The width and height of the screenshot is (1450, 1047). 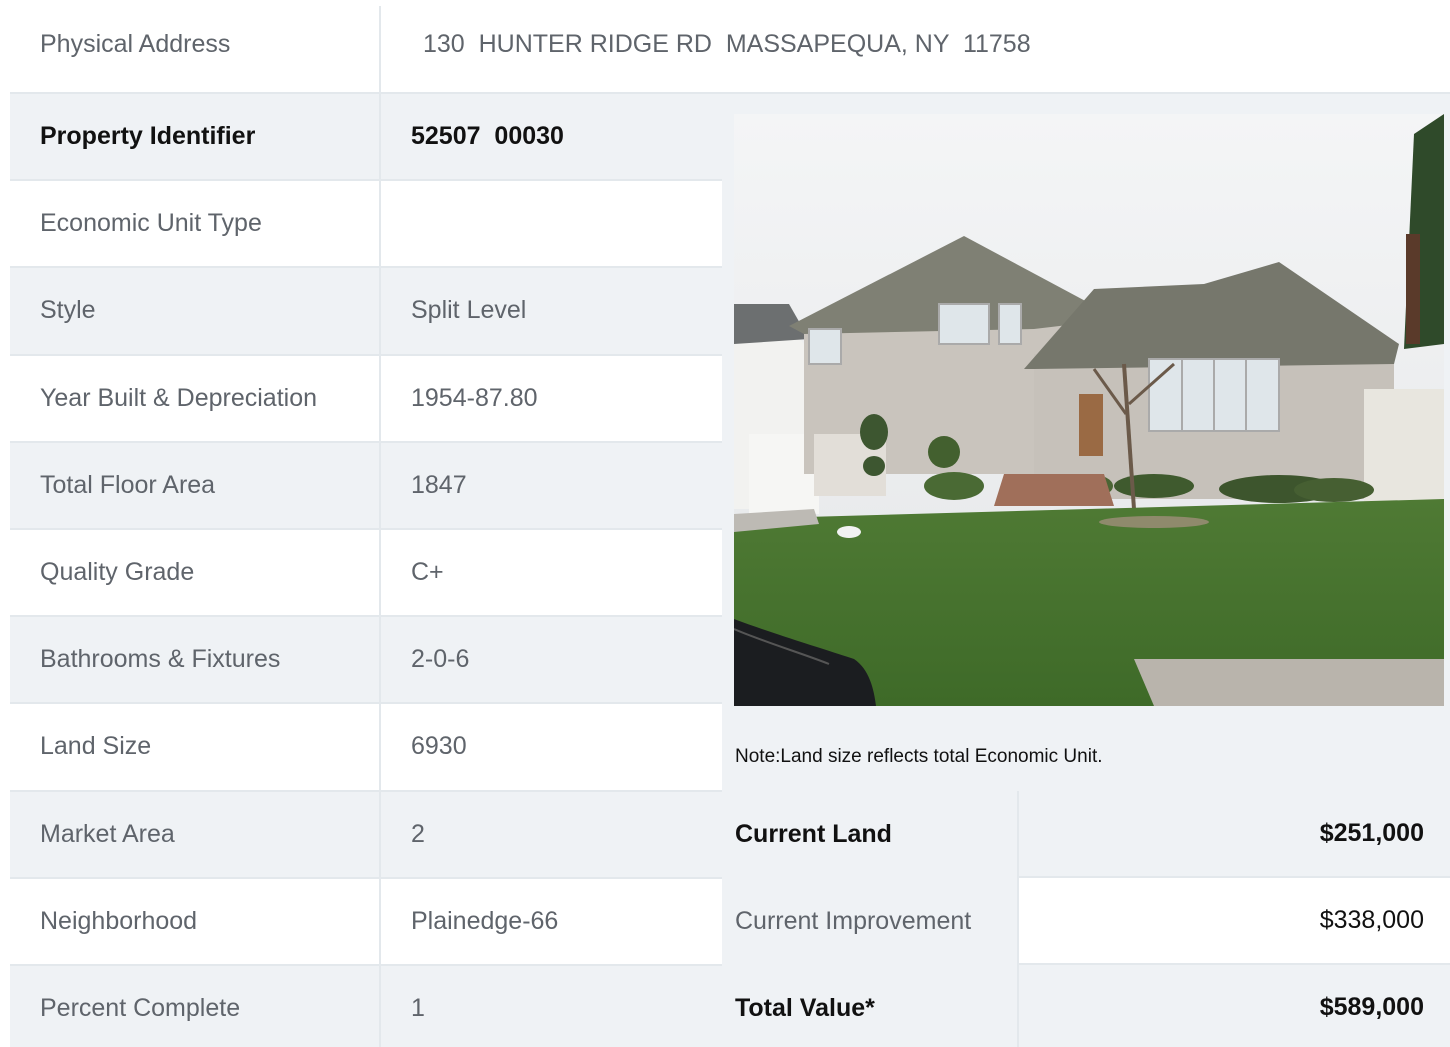 I want to click on value-amount: $251,000, so click(x=1233, y=834).